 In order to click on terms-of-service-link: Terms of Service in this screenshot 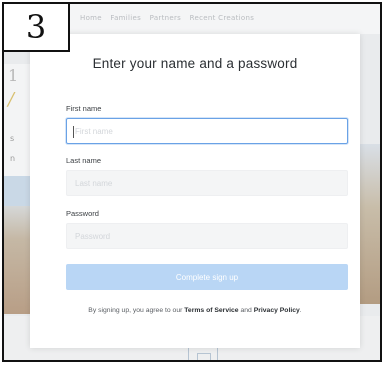, I will do `click(211, 310)`.